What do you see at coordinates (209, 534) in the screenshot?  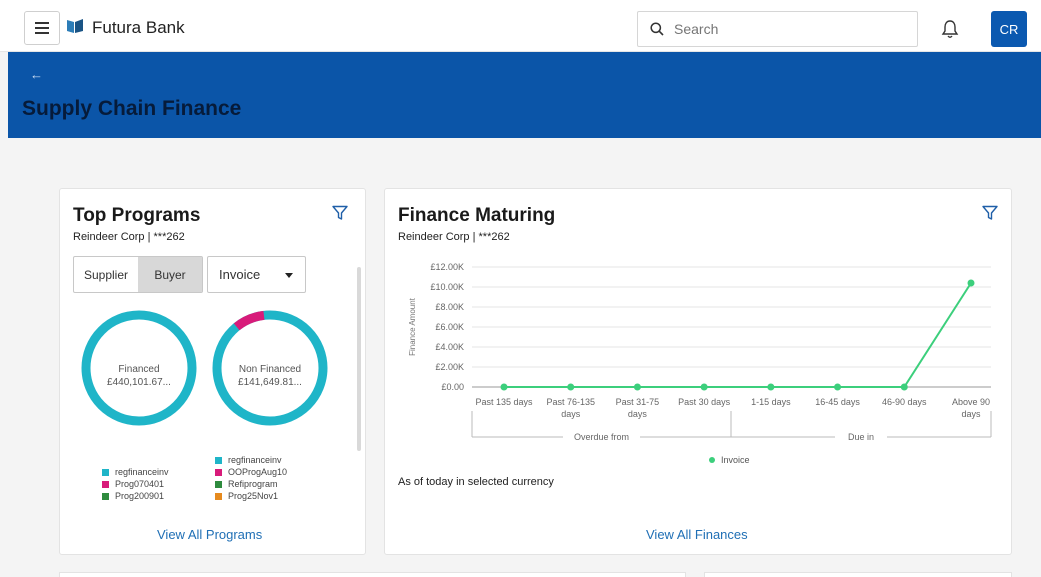 I see `view-all-programs-link: View All Programs` at bounding box center [209, 534].